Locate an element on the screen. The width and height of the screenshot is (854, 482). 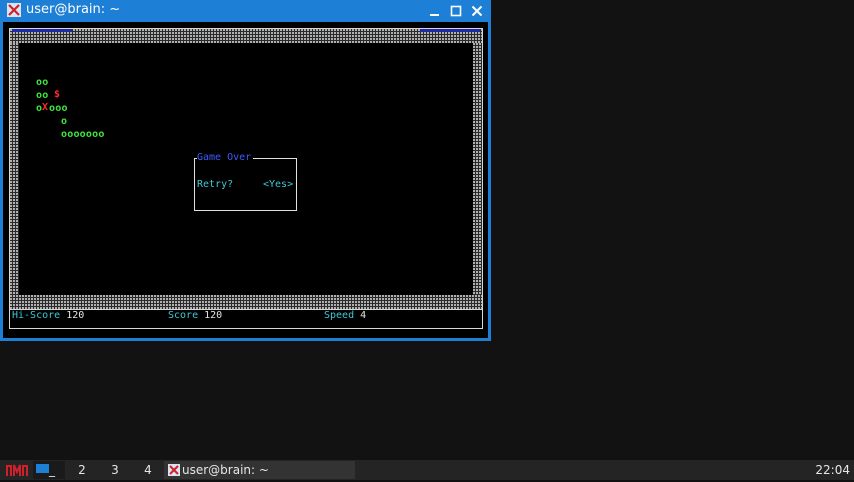
frame-bottom-border is located at coordinates (246, 302).